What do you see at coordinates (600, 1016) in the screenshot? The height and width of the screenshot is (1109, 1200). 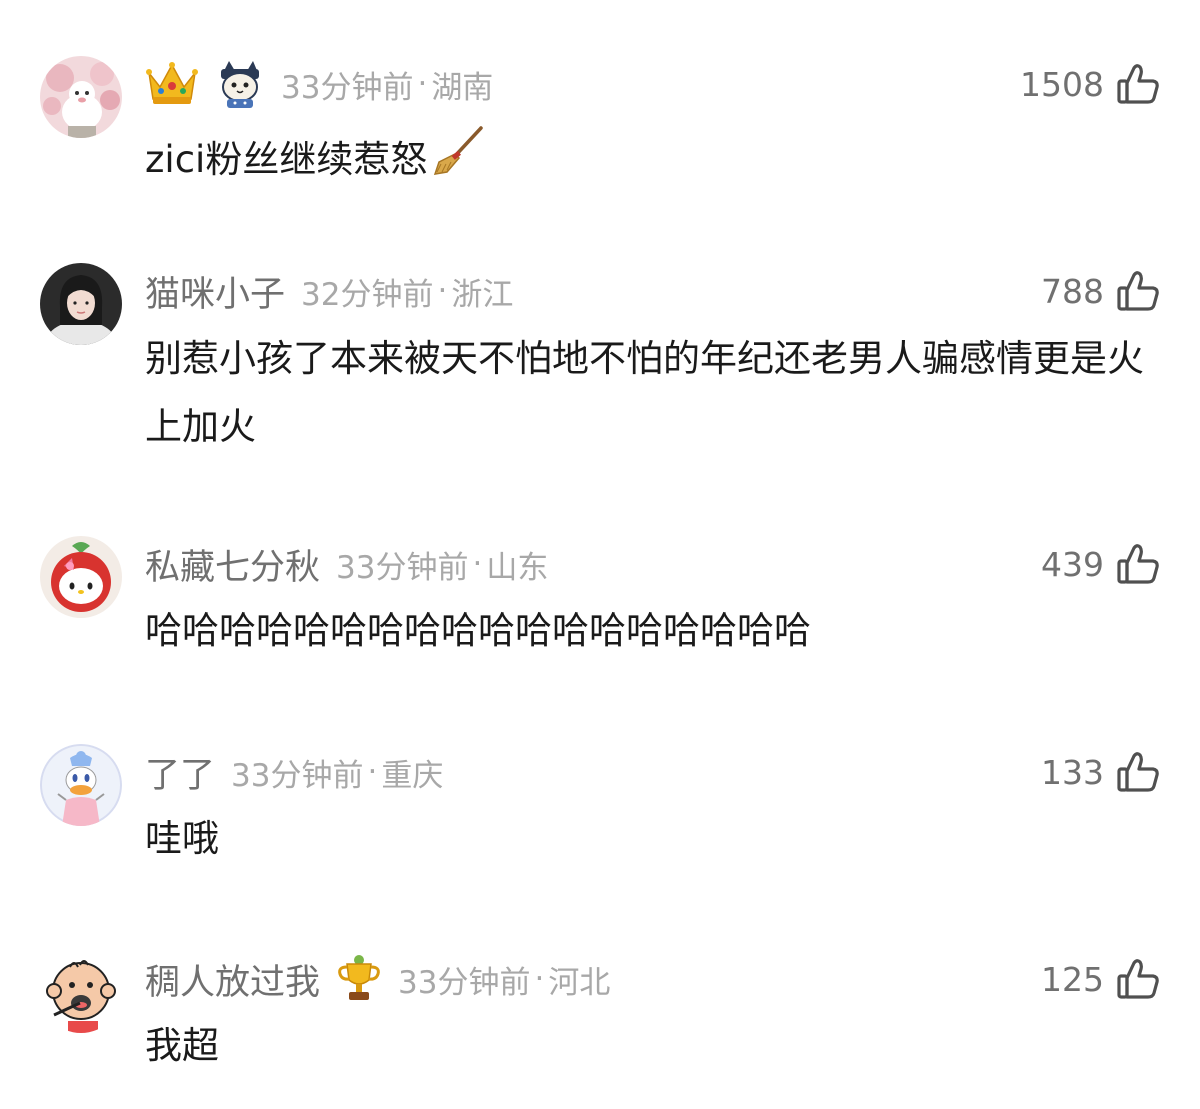 I see `comment-item: 稠人放过我 33分钟前 · 河北 125 我超` at bounding box center [600, 1016].